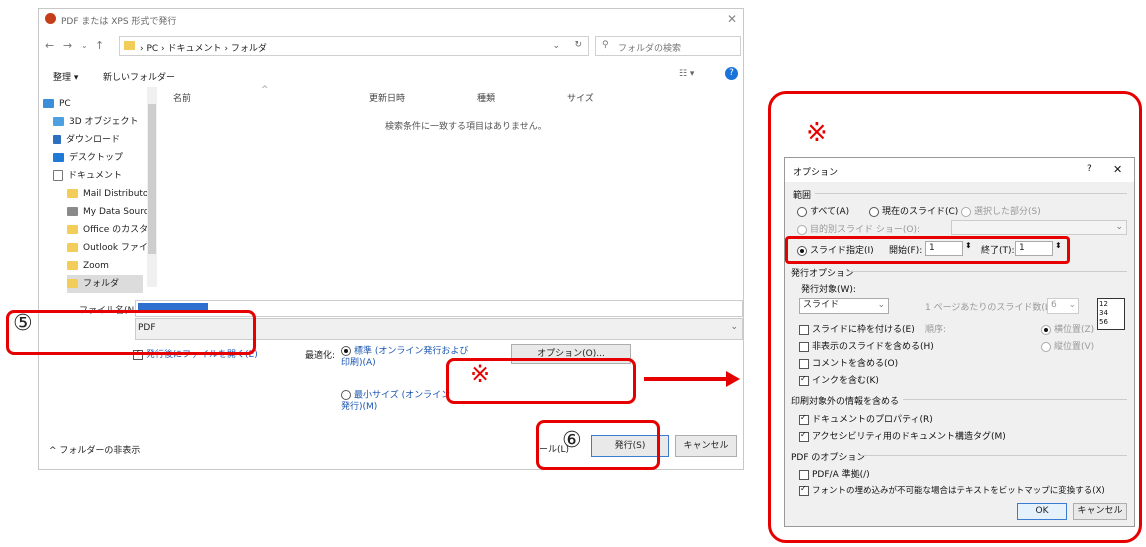 The image size is (1146, 547). What do you see at coordinates (94, 449) in the screenshot?
I see `hide-folders-toggle: ^ フォルダーの非表示` at bounding box center [94, 449].